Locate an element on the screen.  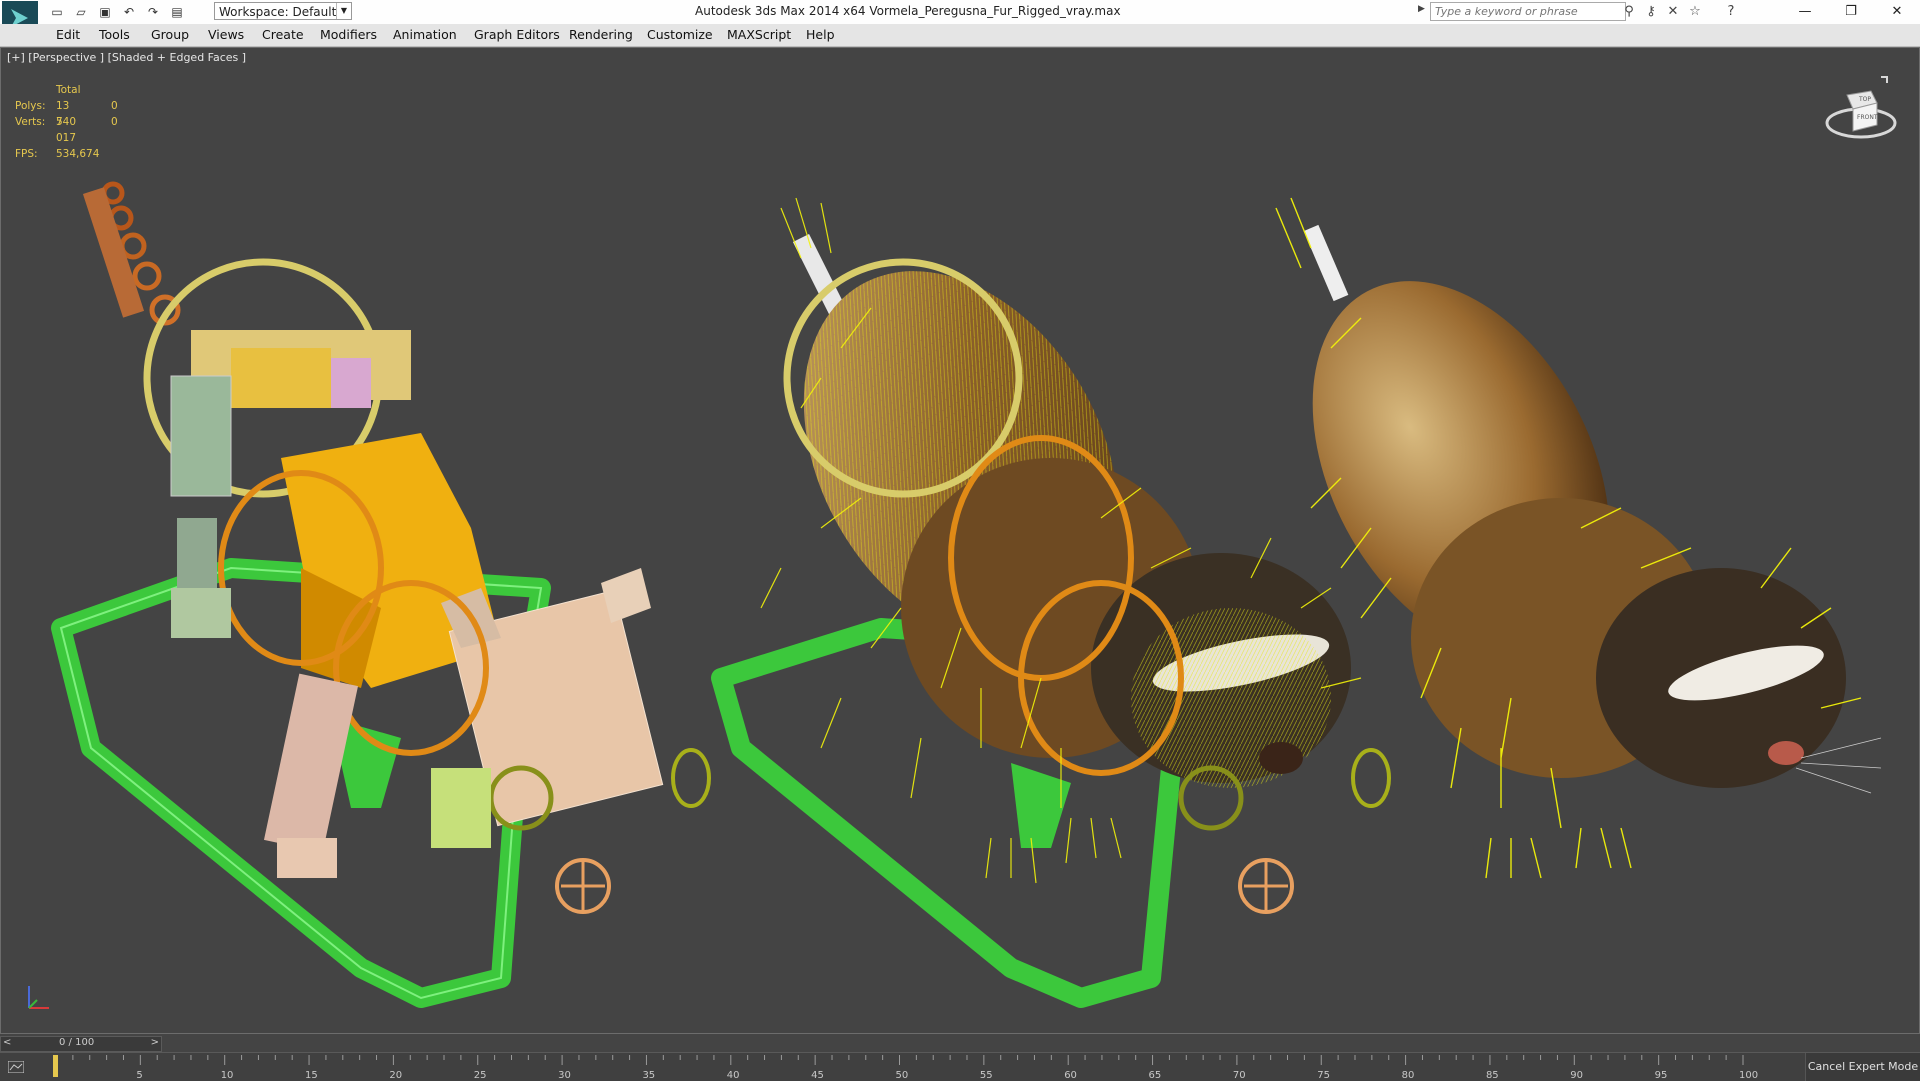
window-controls: — ❐ ✕ is located at coordinates (1851, 12).